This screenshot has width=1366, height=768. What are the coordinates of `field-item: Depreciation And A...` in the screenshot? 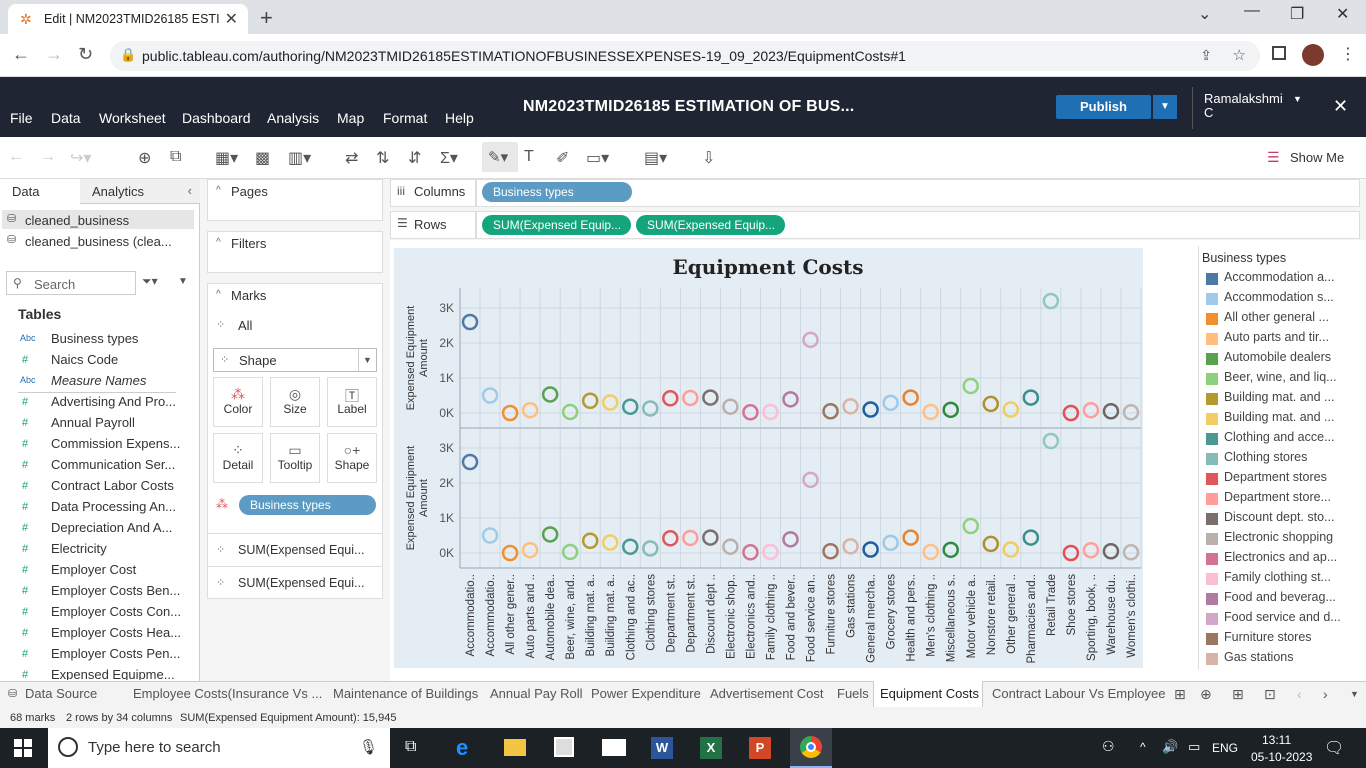 It's located at (116, 527).